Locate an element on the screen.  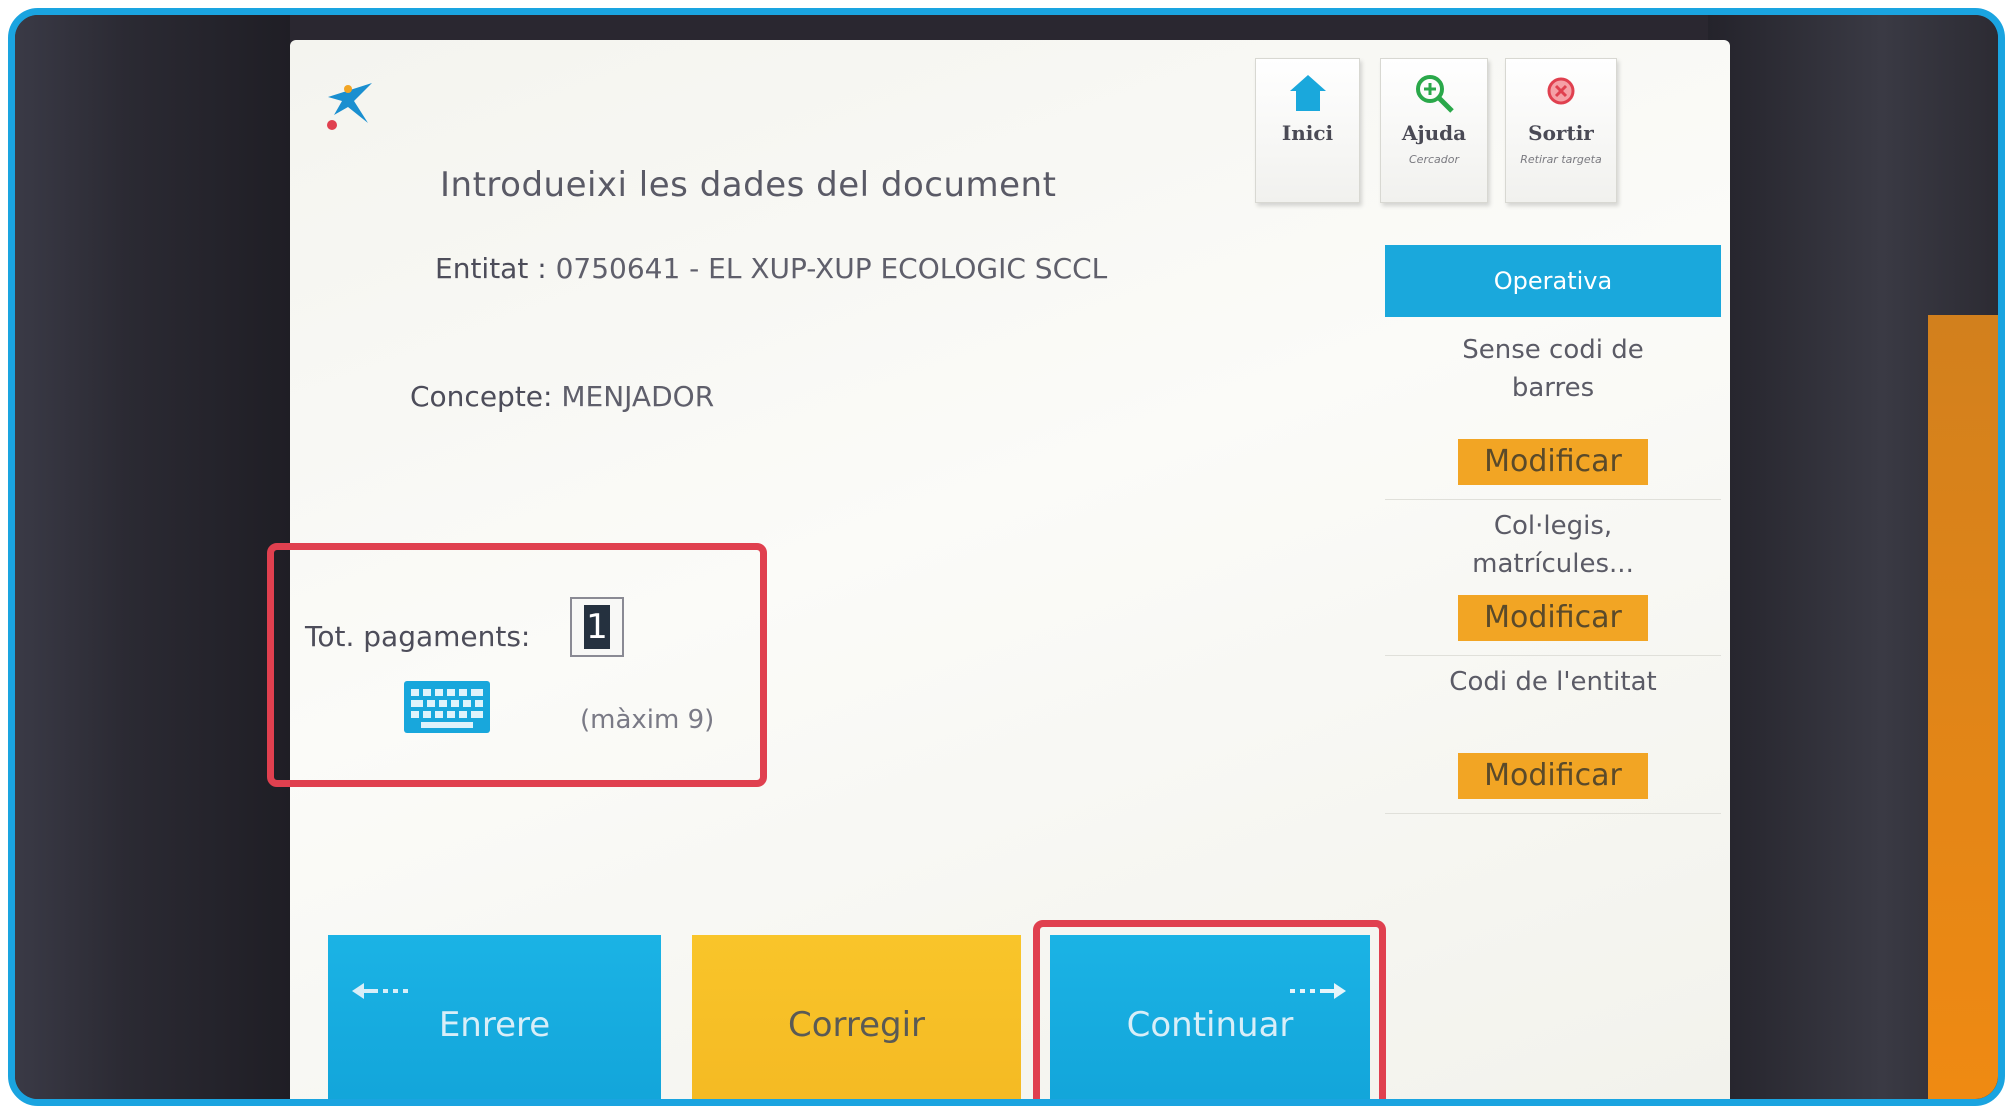
exit-button-label: Sortir is located at coordinates (1561, 133).